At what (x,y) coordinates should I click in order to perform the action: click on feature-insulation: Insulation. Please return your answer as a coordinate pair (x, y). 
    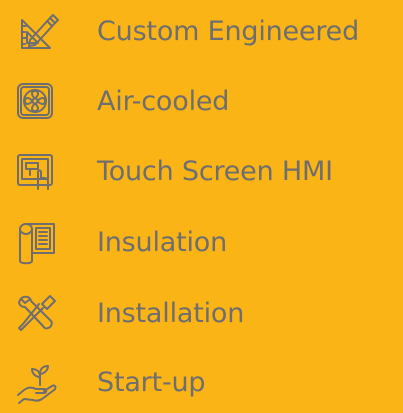
    Looking at the image, I should click on (201, 243).